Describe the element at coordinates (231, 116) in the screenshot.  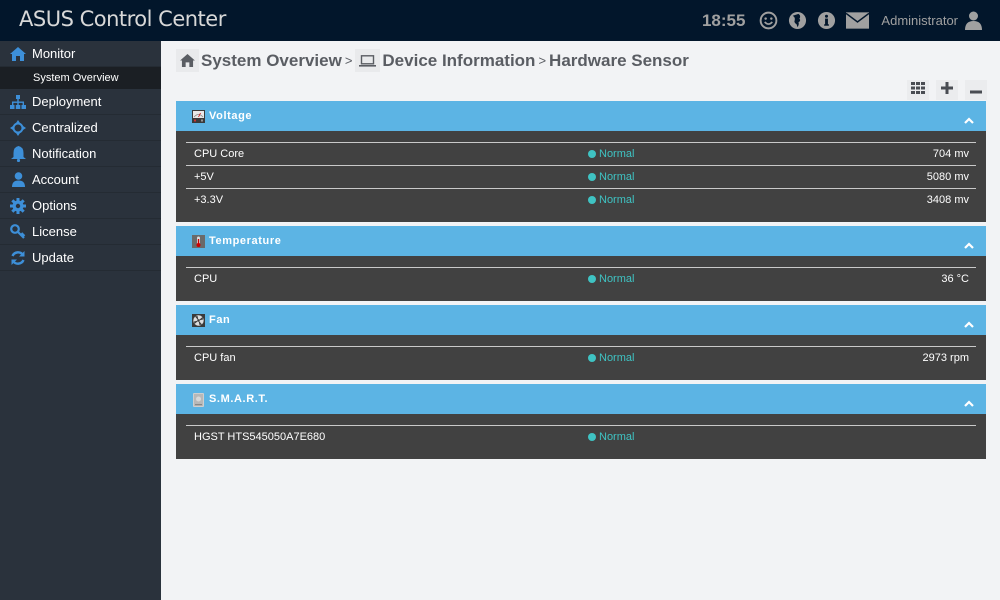
I see `panel-title: Voltage` at that location.